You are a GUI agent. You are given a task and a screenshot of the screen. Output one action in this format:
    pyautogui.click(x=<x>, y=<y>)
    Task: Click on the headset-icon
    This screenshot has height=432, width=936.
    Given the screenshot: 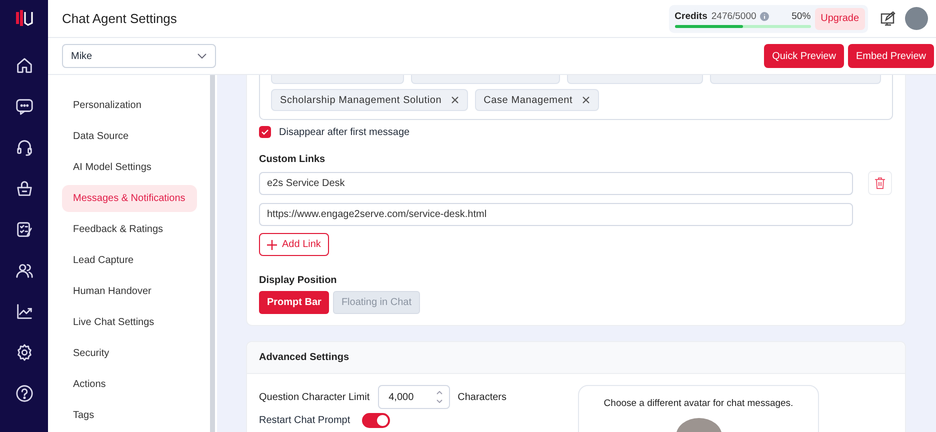 What is the action you would take?
    pyautogui.click(x=24, y=147)
    